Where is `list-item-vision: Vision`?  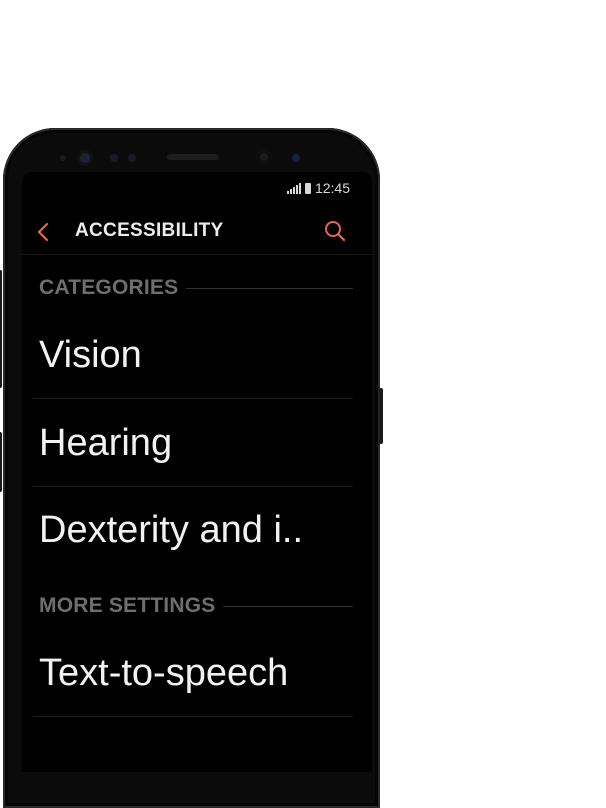
list-item-vision: Vision is located at coordinates (196, 355).